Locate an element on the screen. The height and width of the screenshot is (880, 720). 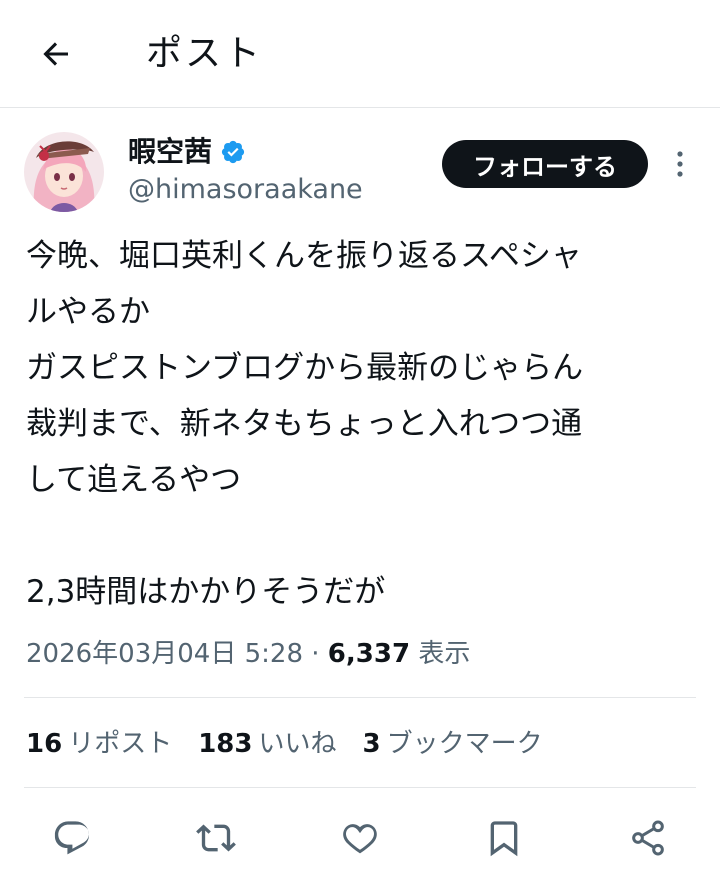
arrow-left-icon is located at coordinates (56, 54).